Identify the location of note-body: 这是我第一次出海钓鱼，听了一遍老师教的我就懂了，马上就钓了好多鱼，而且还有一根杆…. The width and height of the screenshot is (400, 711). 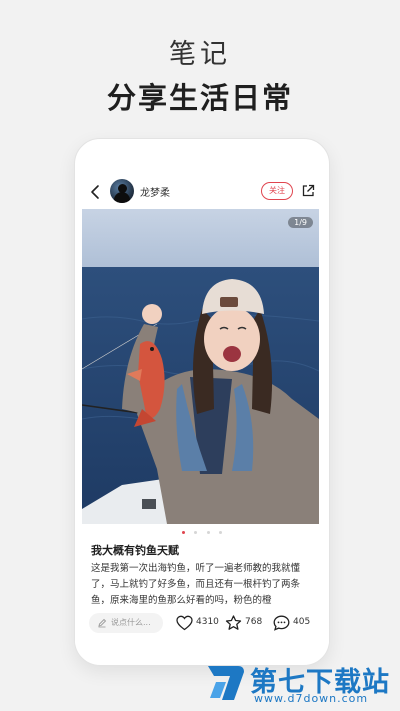
(196, 584).